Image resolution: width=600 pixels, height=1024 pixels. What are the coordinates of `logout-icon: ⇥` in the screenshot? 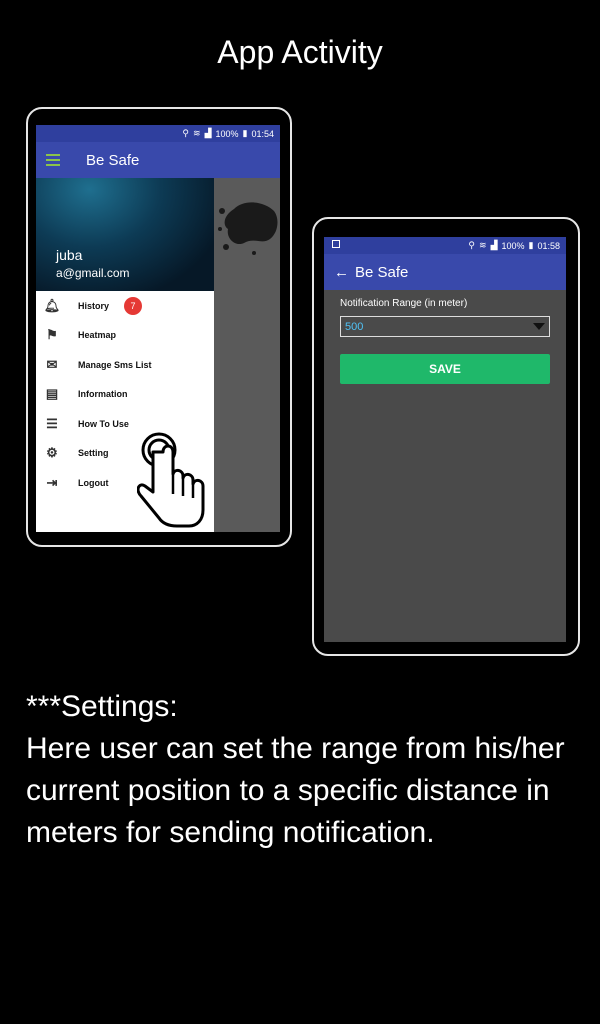 It's located at (52, 482).